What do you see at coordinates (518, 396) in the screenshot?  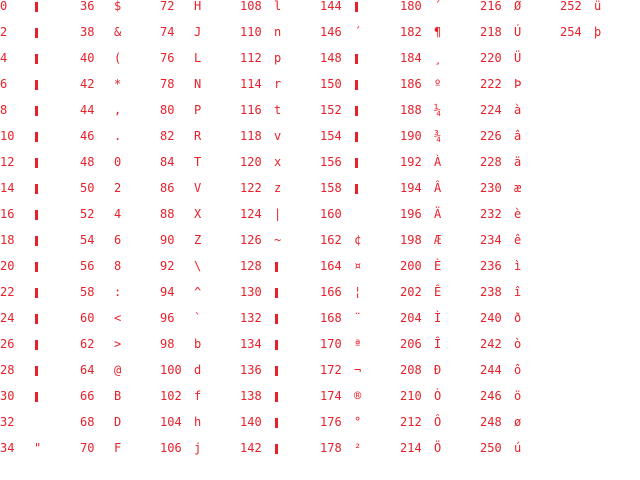 I see `character-glyph: ö` at bounding box center [518, 396].